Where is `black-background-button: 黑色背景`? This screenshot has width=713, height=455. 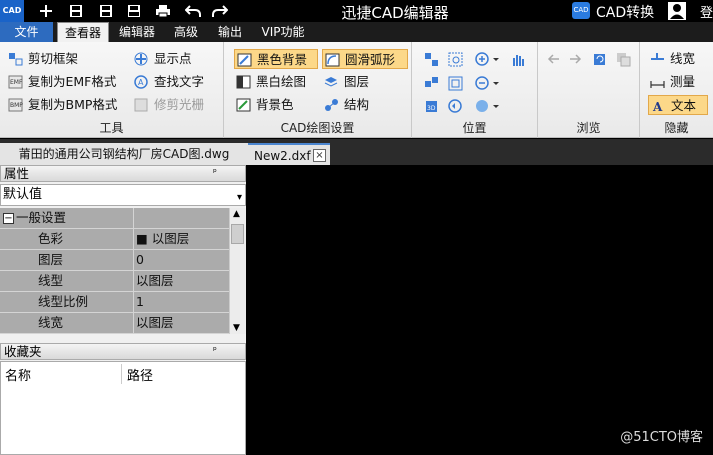
black-background-button: 黑色背景 is located at coordinates (276, 59).